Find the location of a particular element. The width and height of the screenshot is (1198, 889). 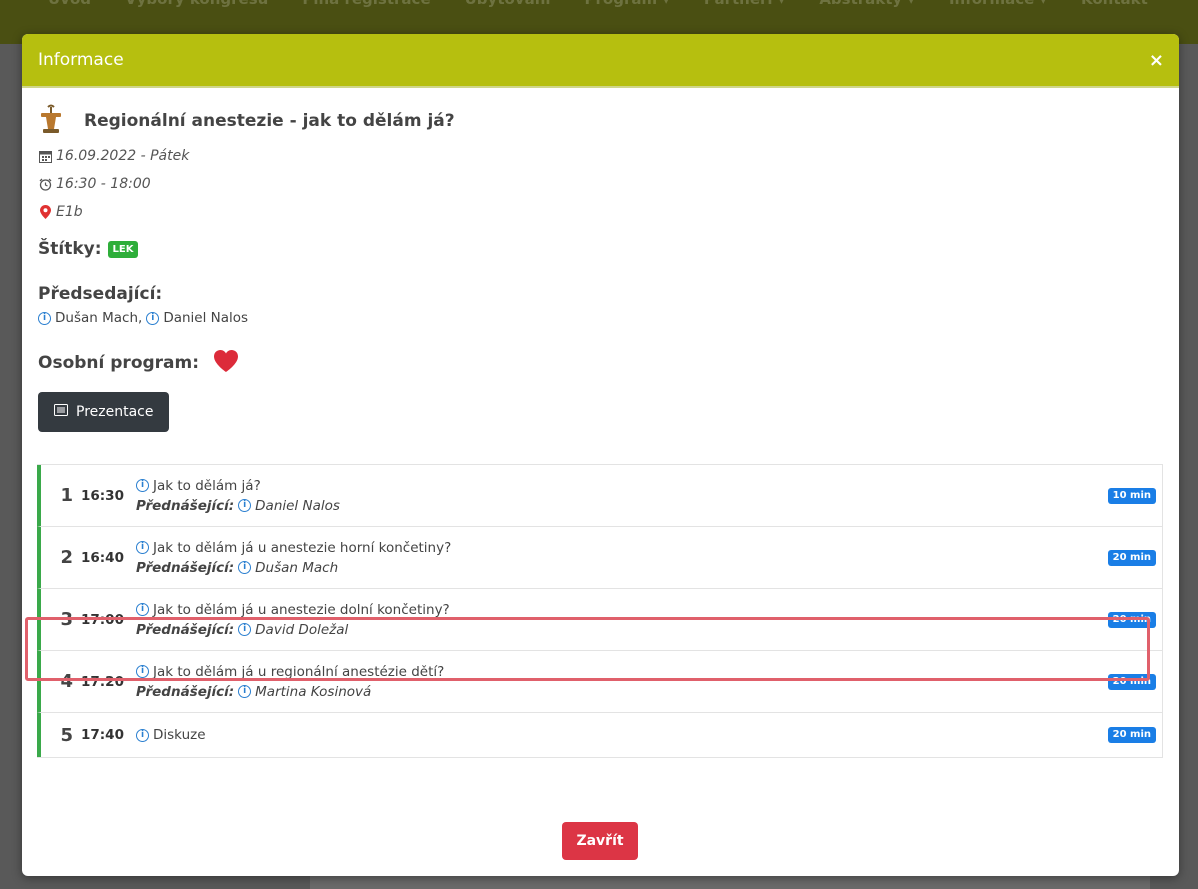

prezentace-label: Prezentace is located at coordinates (115, 412).